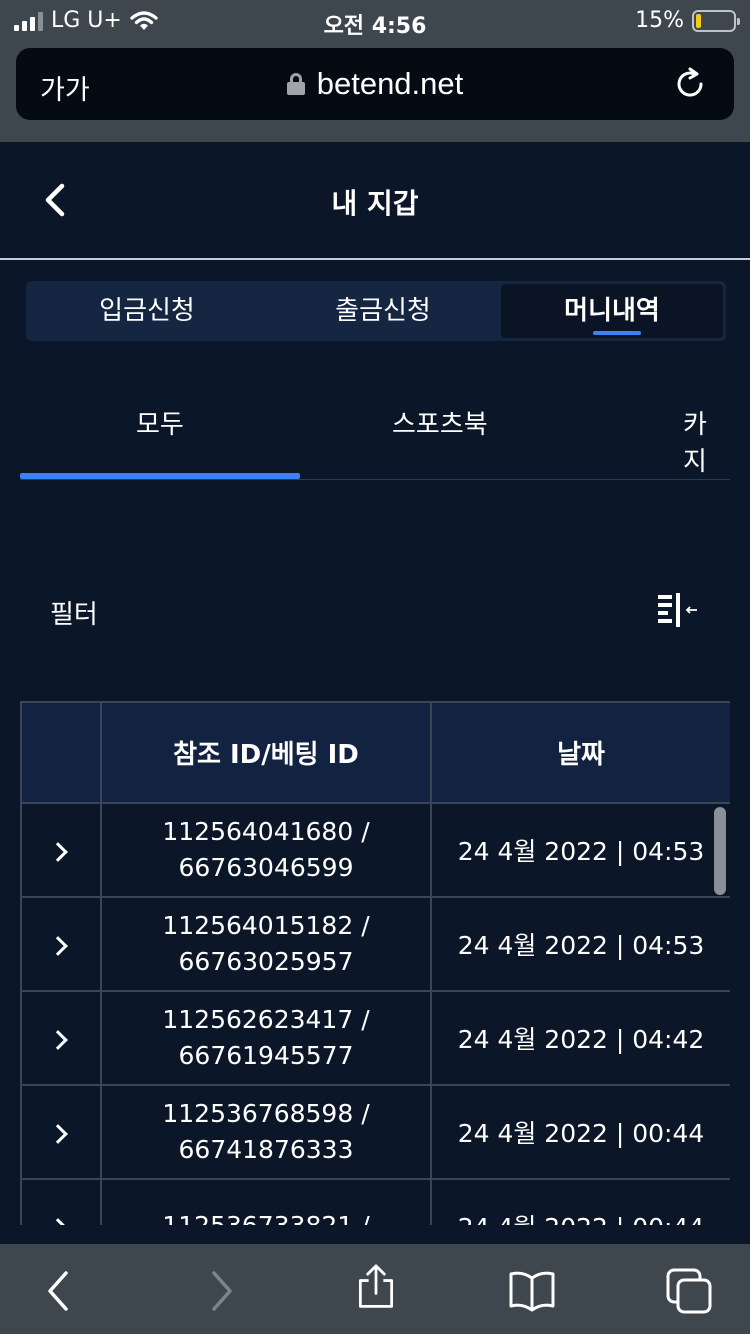 This screenshot has width=750, height=1334. I want to click on column-header-ref-id: 참조 ID/베팅 ID, so click(266, 752).